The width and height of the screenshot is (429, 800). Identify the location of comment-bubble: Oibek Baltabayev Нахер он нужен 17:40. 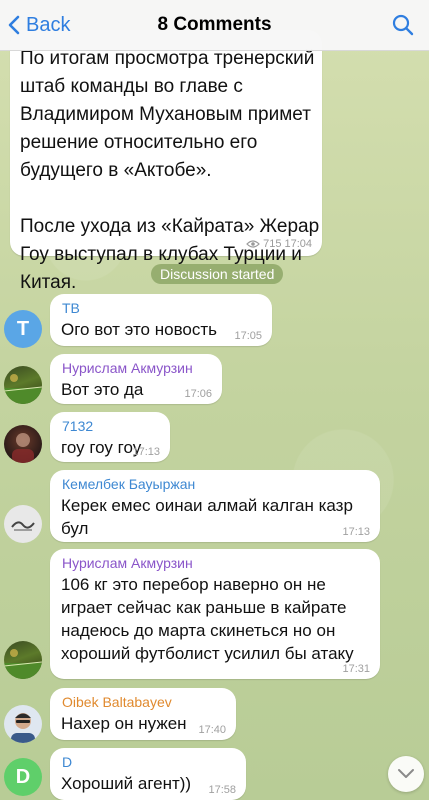
(143, 714).